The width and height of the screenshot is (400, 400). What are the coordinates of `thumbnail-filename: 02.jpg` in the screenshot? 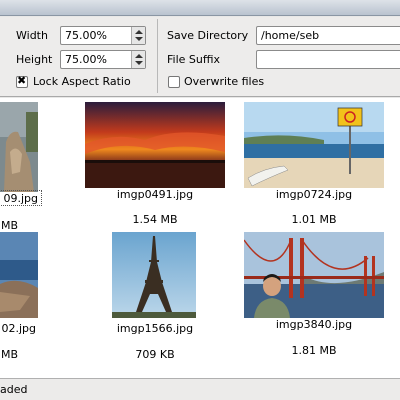 It's located at (18, 328).